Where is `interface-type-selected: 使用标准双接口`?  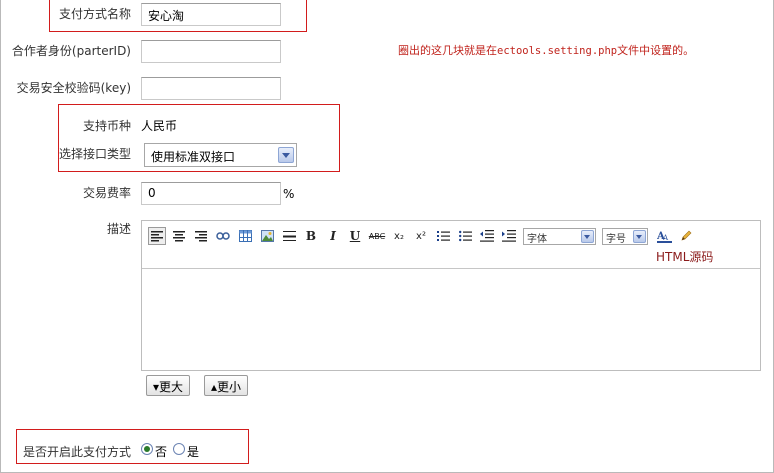
interface-type-selected: 使用标准双接口 is located at coordinates (193, 157).